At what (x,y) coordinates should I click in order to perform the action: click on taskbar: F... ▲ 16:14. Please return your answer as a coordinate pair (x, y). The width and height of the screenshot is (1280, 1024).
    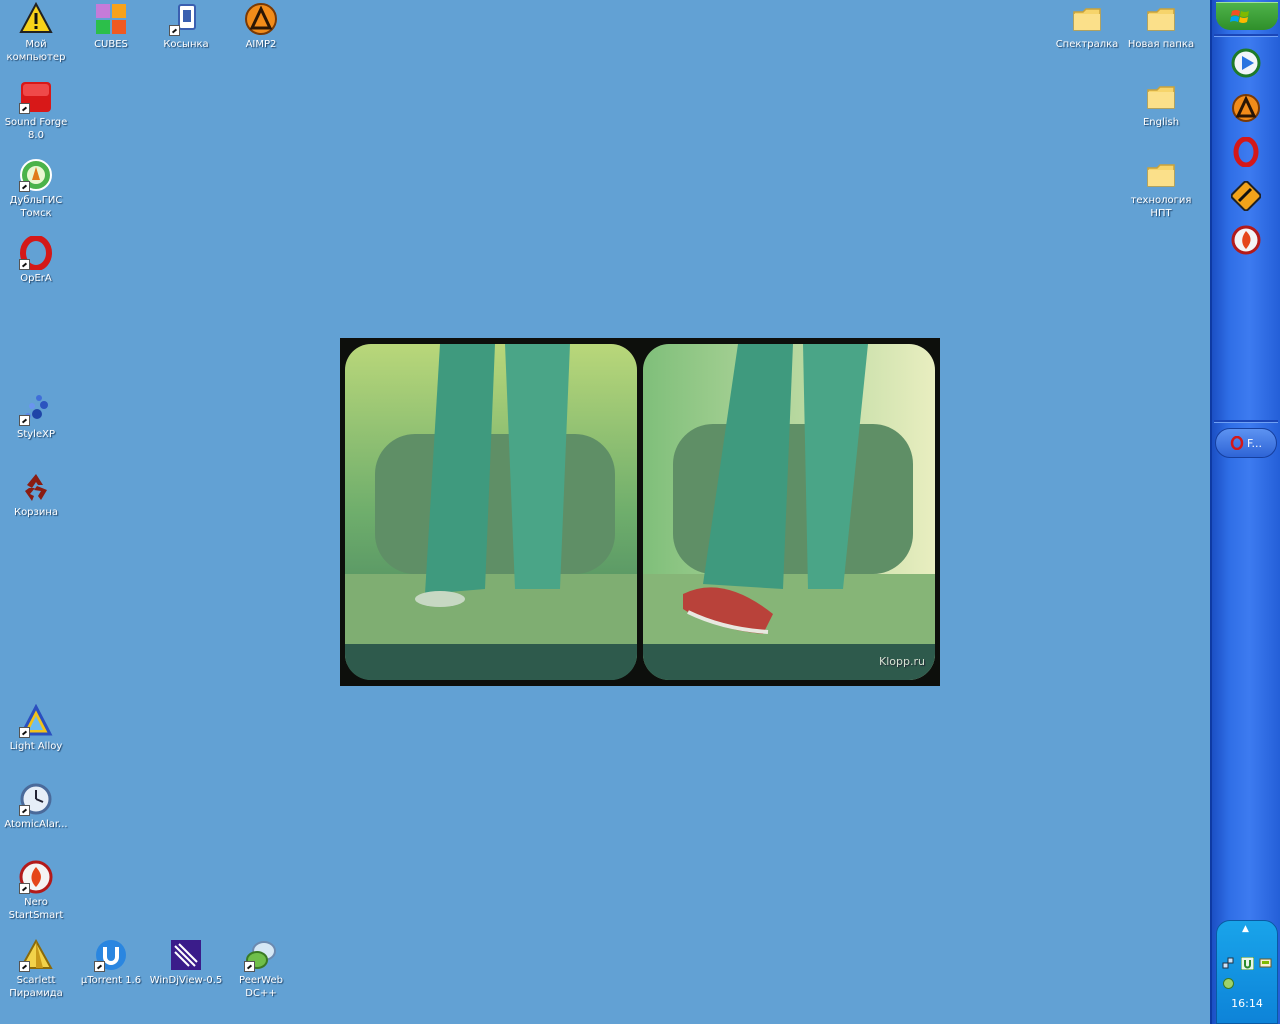
    Looking at the image, I should click on (1245, 512).